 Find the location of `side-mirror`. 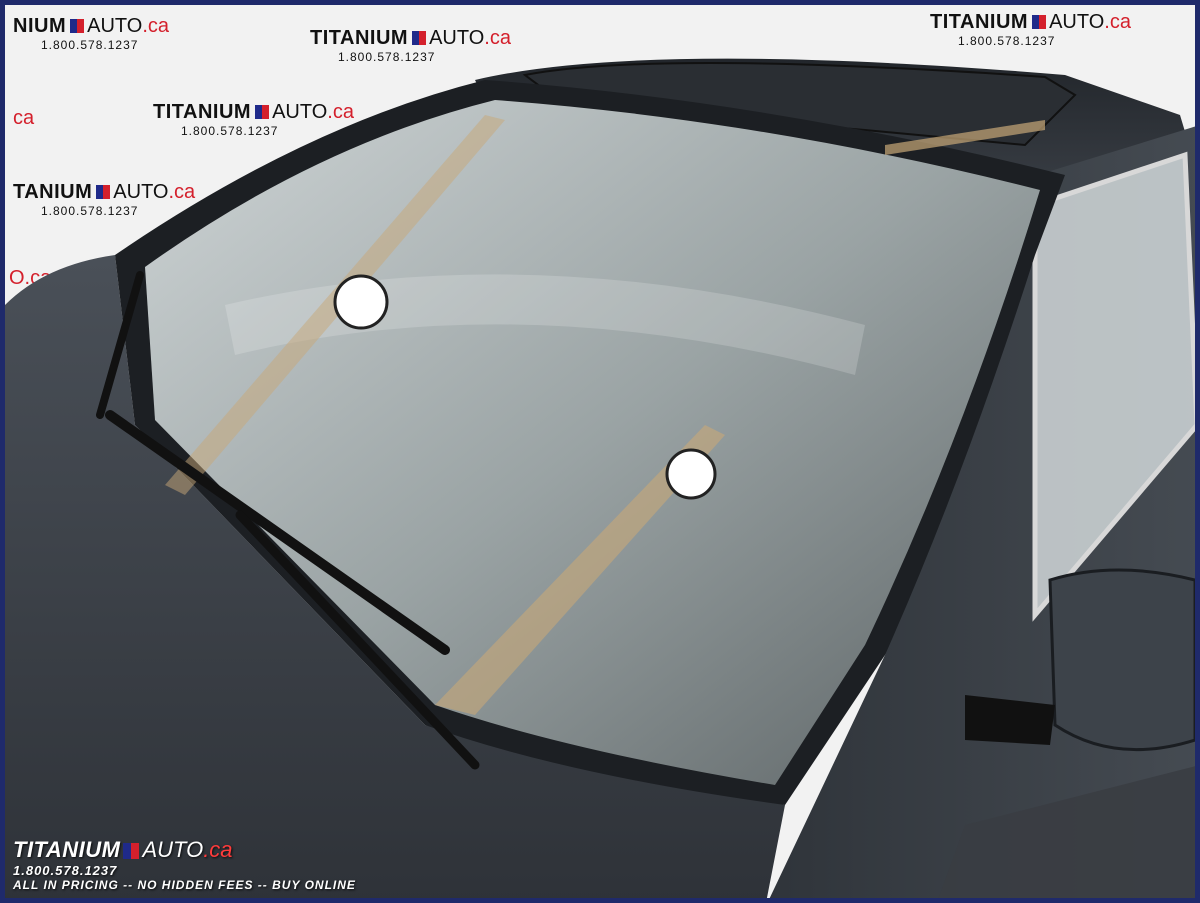

side-mirror is located at coordinates (1121, 660).